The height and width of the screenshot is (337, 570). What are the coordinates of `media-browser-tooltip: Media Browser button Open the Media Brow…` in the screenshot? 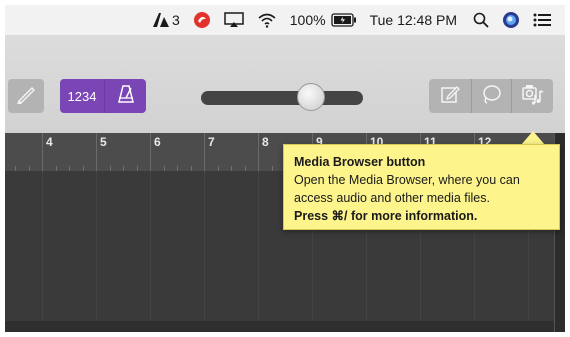 It's located at (421, 187).